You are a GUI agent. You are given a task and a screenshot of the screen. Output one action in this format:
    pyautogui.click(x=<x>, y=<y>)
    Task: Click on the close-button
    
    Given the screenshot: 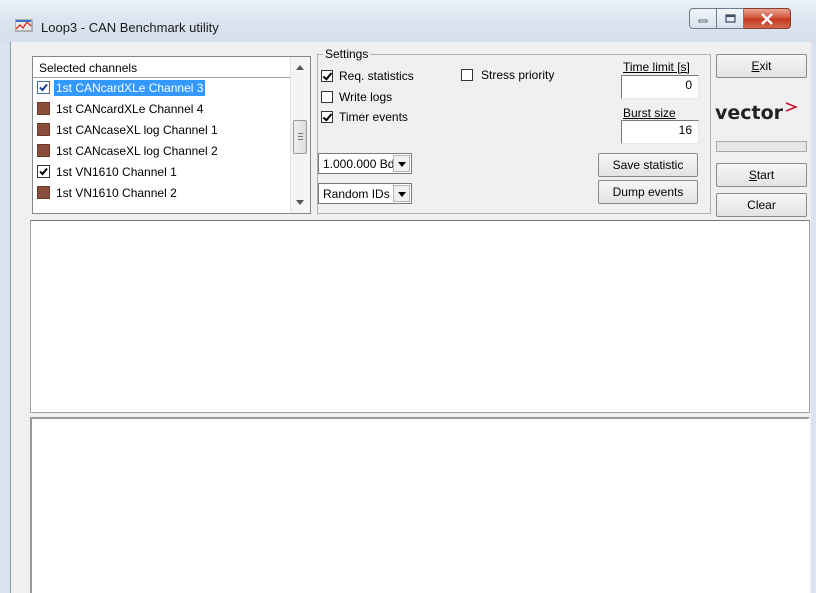 What is the action you would take?
    pyautogui.click(x=767, y=18)
    